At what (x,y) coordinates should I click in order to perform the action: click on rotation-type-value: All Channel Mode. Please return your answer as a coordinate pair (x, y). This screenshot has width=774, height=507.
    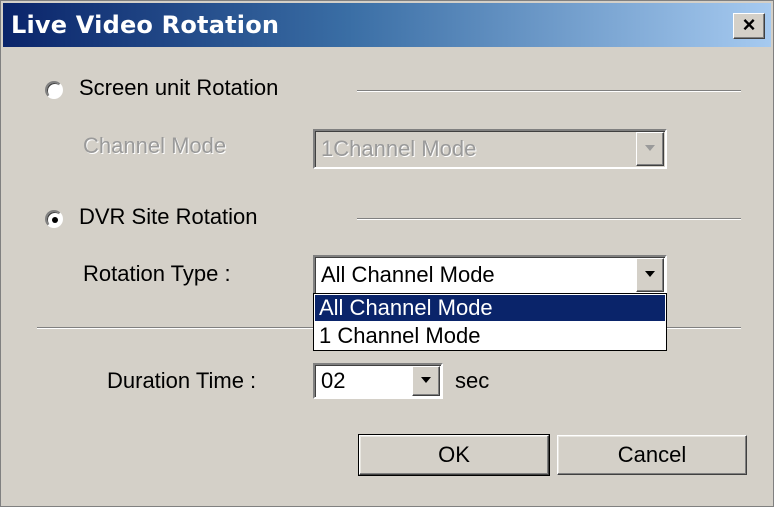
    Looking at the image, I should click on (408, 274).